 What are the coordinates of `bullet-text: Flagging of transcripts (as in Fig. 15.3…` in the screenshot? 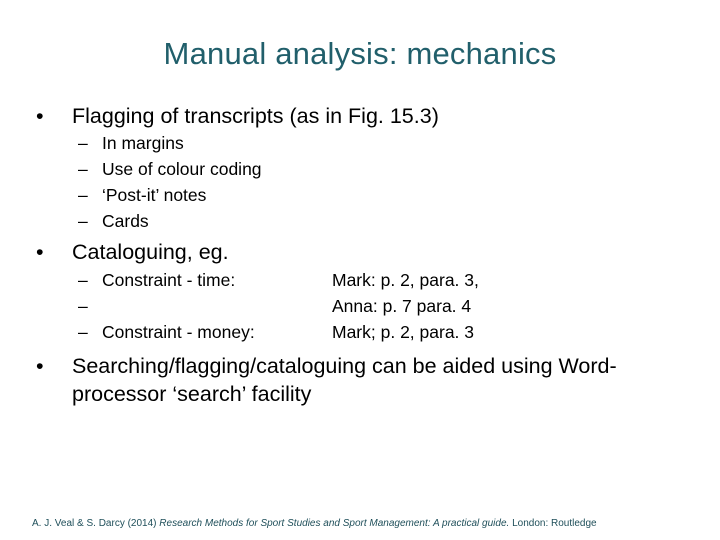 It's located at (255, 116).